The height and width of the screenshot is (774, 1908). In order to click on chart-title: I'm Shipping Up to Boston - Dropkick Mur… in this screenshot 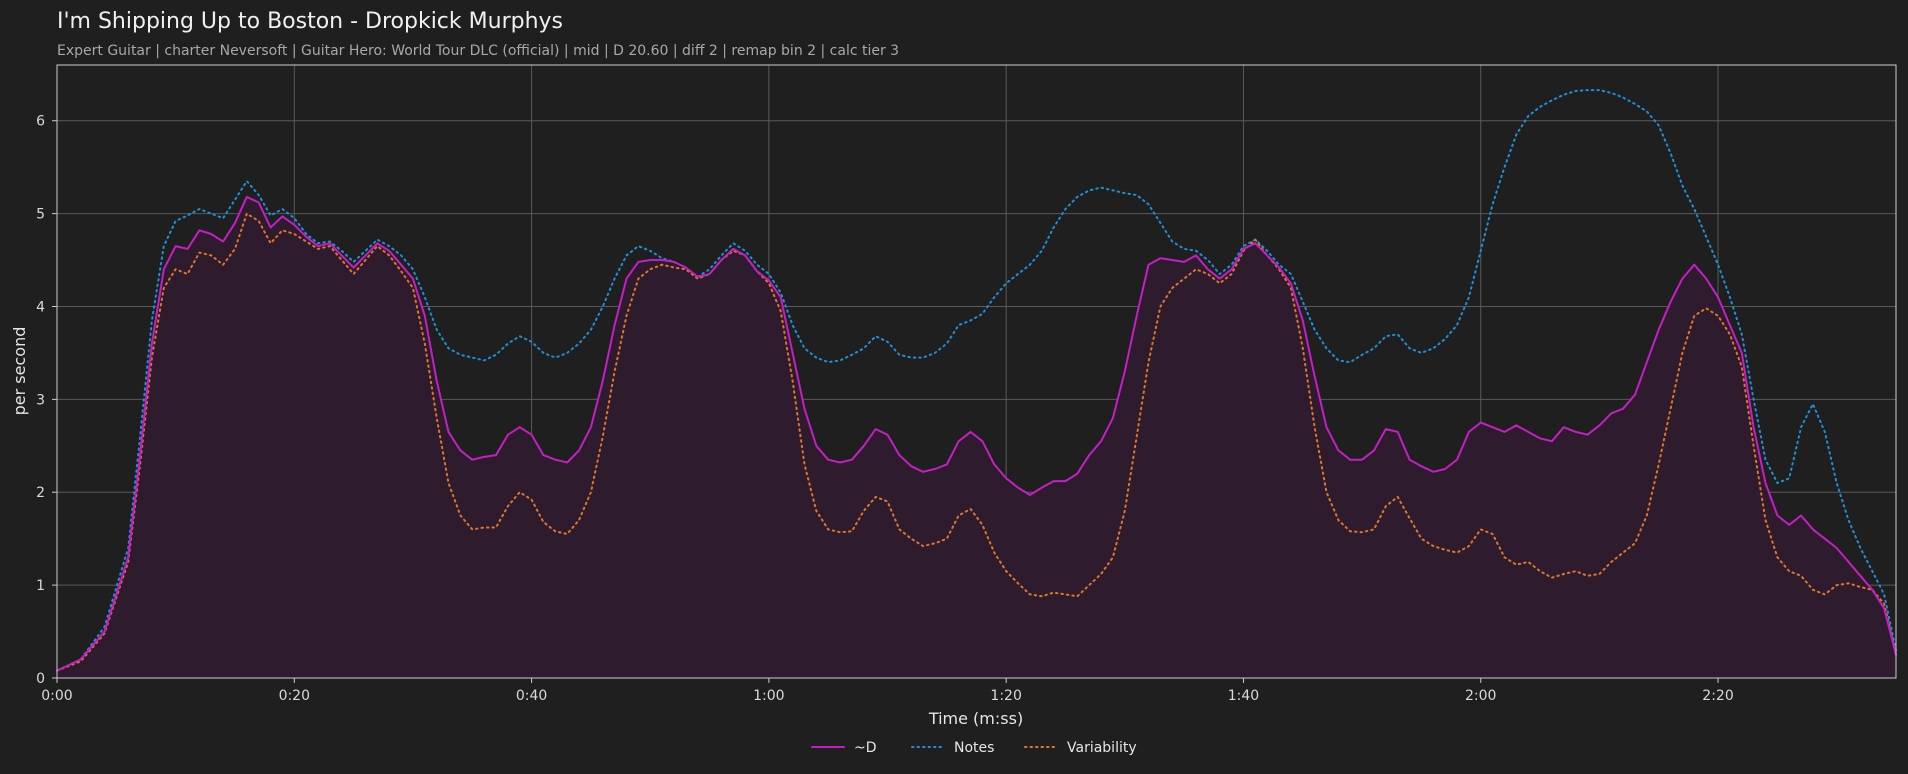, I will do `click(310, 21)`.